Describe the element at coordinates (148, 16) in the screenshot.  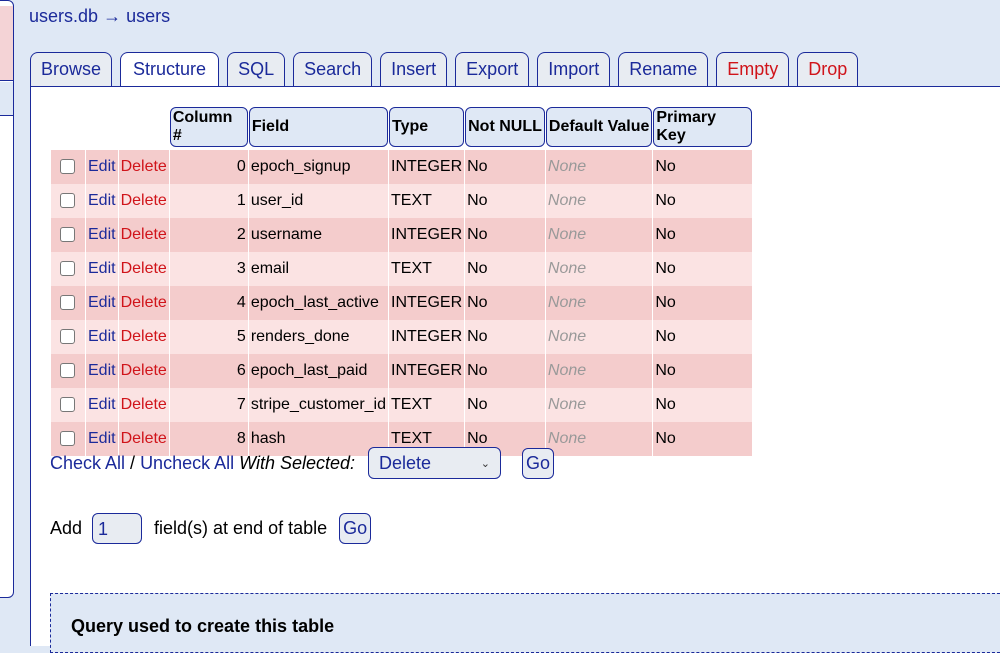
I see `breadcrumb-table: users` at that location.